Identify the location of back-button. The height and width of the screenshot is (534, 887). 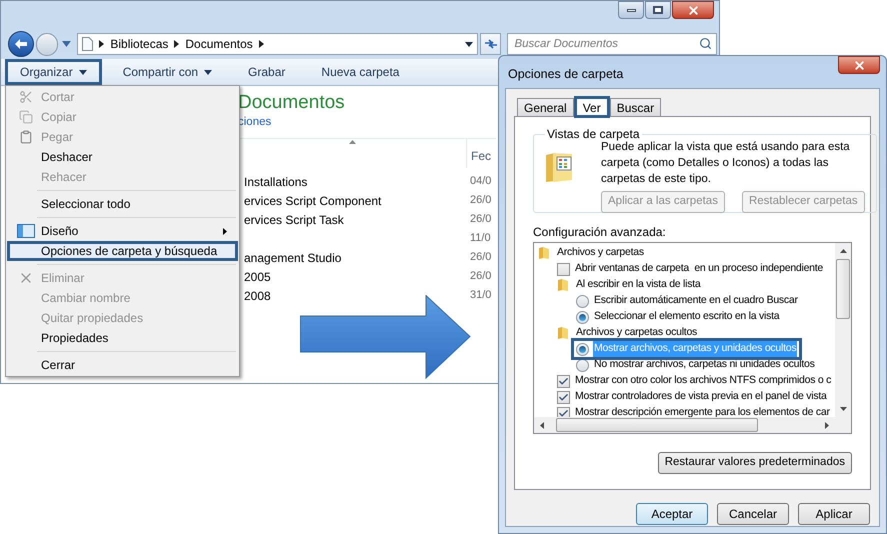
(21, 44).